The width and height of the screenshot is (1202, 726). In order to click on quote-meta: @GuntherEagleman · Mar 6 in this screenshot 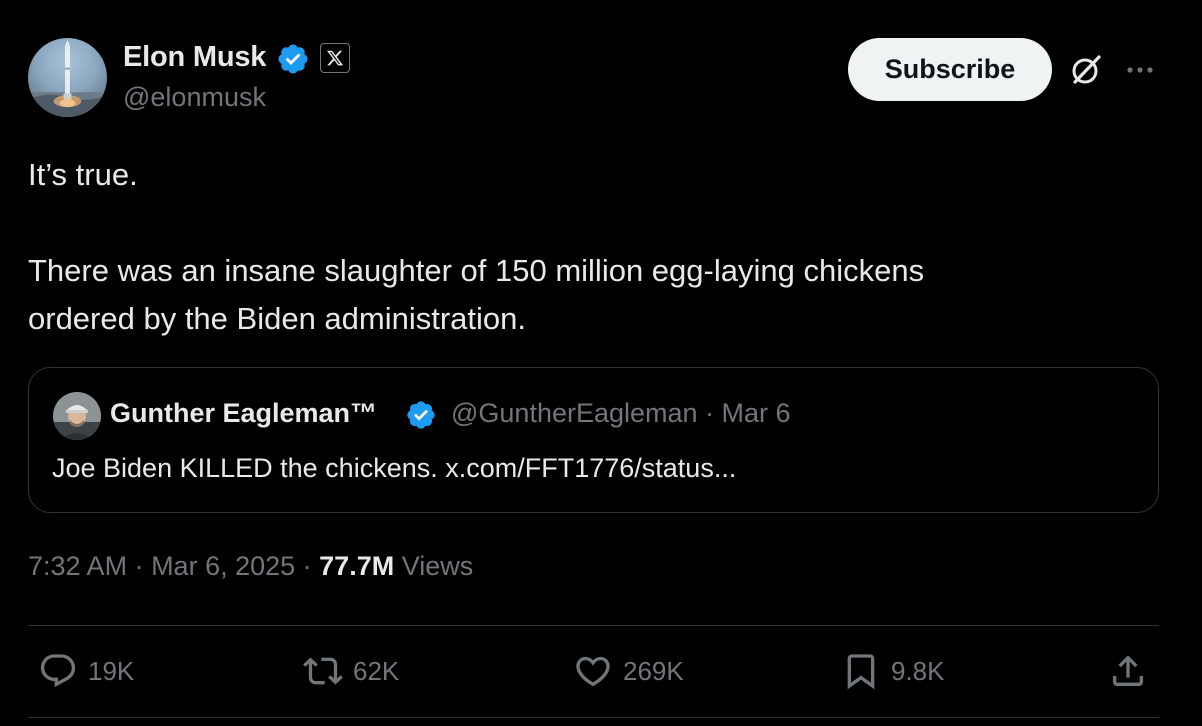, I will do `click(621, 413)`.